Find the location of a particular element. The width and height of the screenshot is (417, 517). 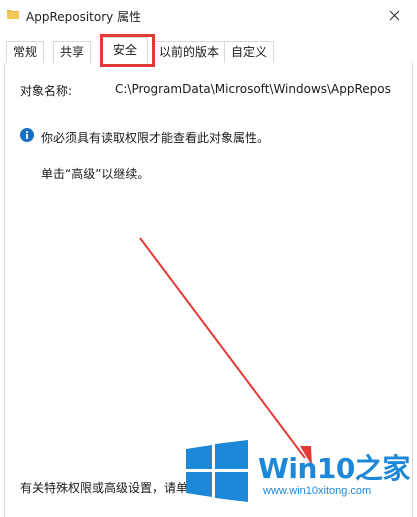

tab-label: 安全 is located at coordinates (125, 50).